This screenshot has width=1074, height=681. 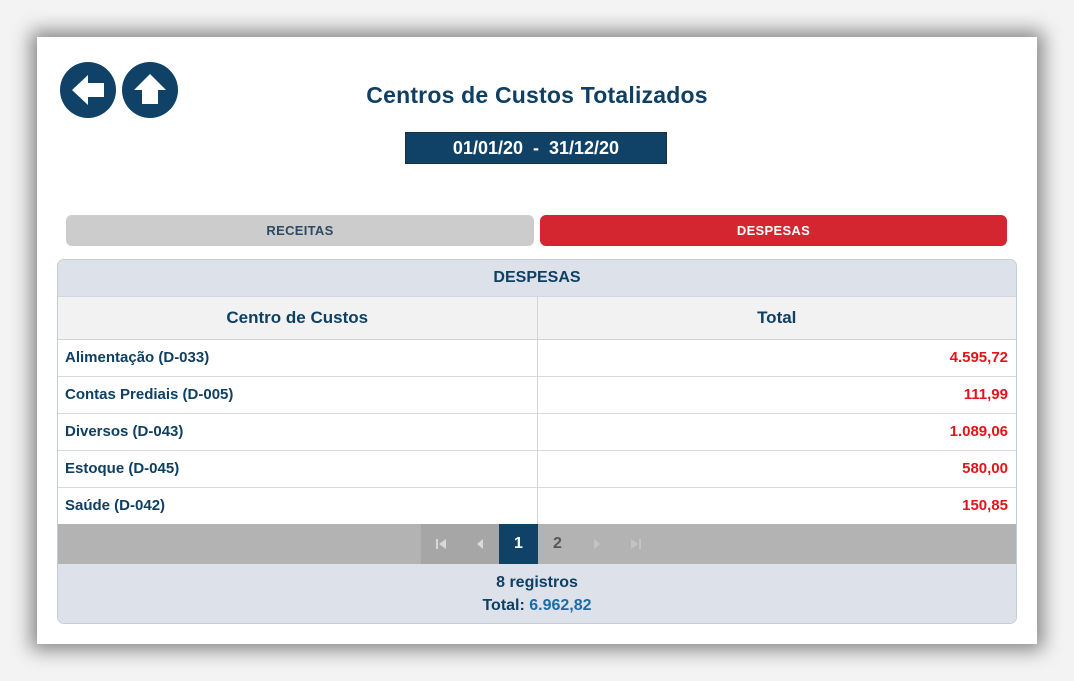 I want to click on cost-center-total: 150,85, so click(x=985, y=506).